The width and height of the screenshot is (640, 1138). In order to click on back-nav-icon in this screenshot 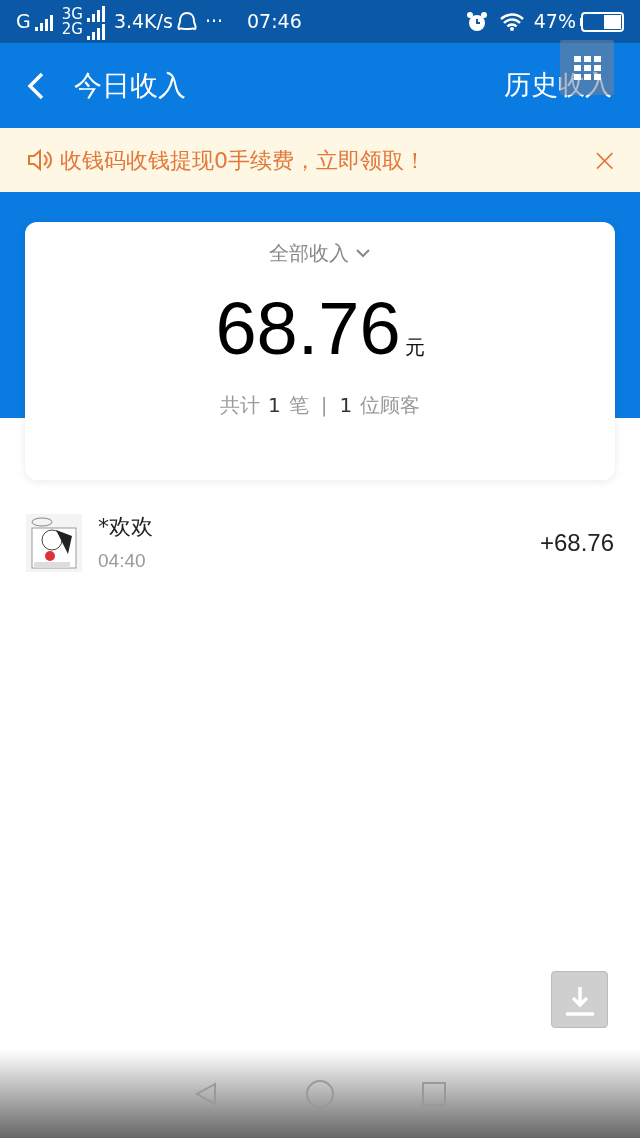, I will do `click(206, 1094)`.